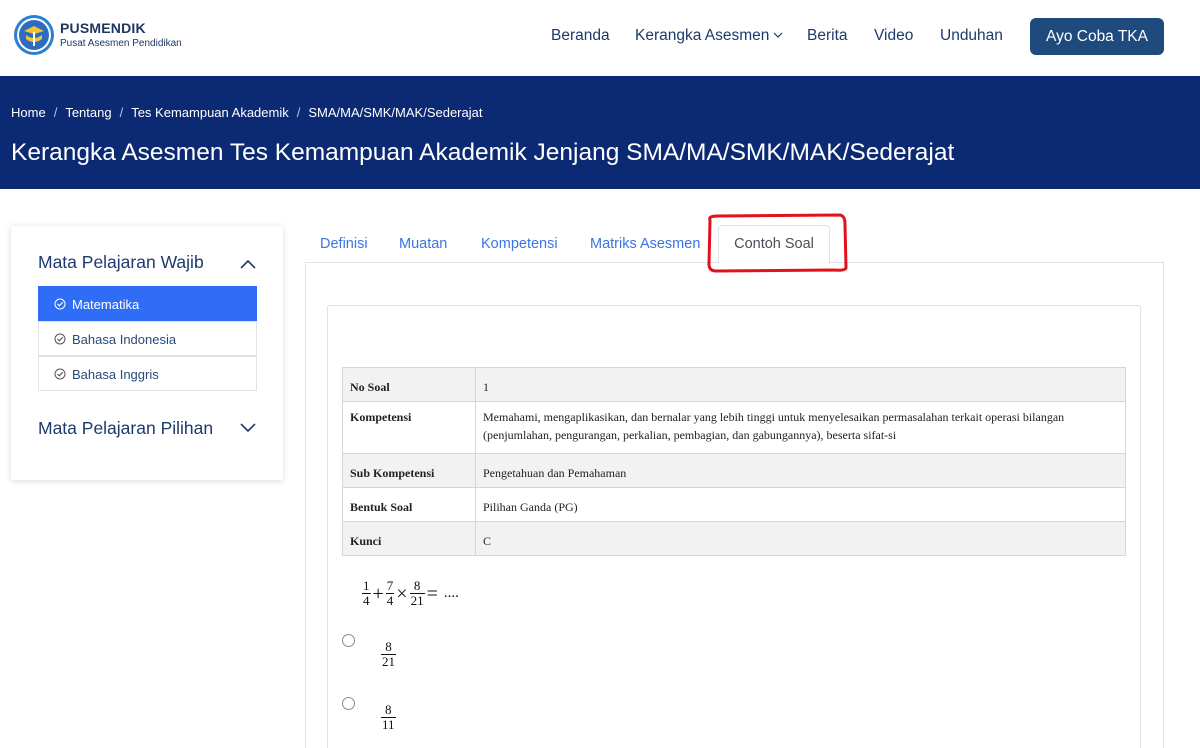  What do you see at coordinates (344, 244) in the screenshot?
I see `tab-definisi: Definisi` at bounding box center [344, 244].